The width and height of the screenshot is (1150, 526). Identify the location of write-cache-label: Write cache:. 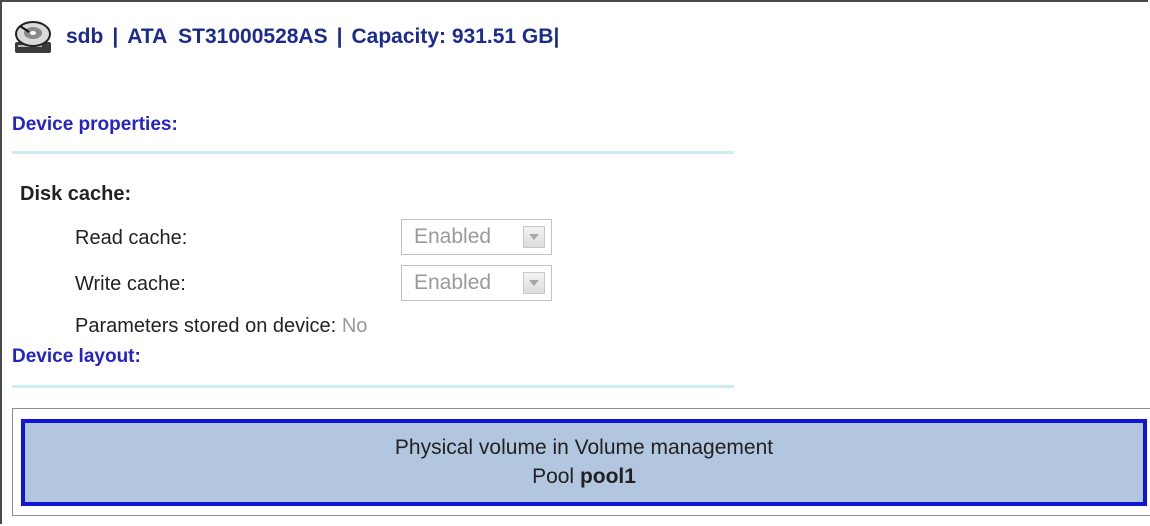
(130, 284).